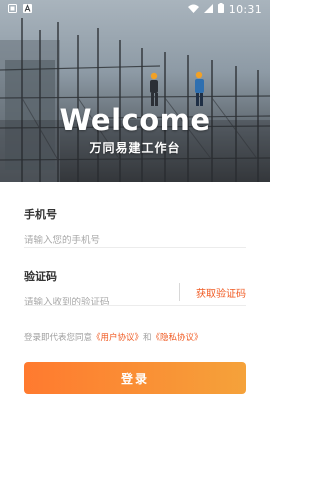  Describe the element at coordinates (245, 9) in the screenshot. I see `status-time: 10:31` at that location.